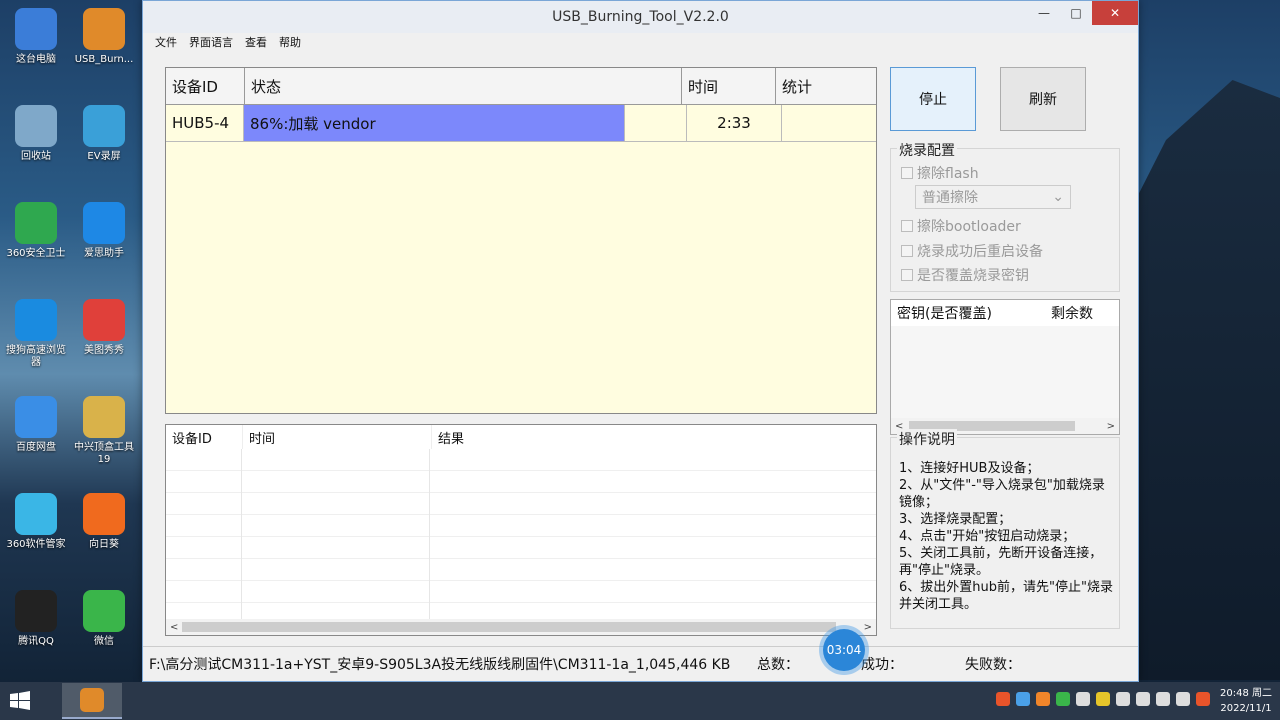 The image size is (1280, 720). What do you see at coordinates (729, 86) in the screenshot?
I see `col-time: 时间` at bounding box center [729, 86].